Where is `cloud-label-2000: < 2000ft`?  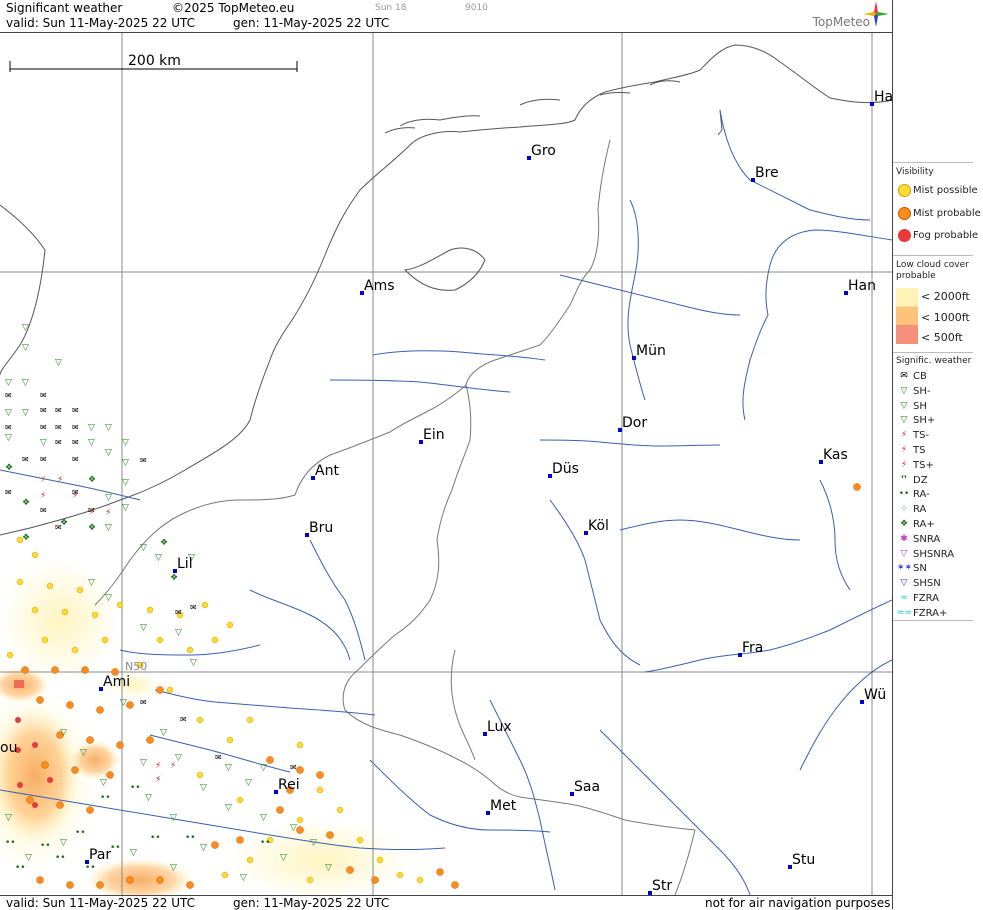 cloud-label-2000: < 2000ft is located at coordinates (945, 296).